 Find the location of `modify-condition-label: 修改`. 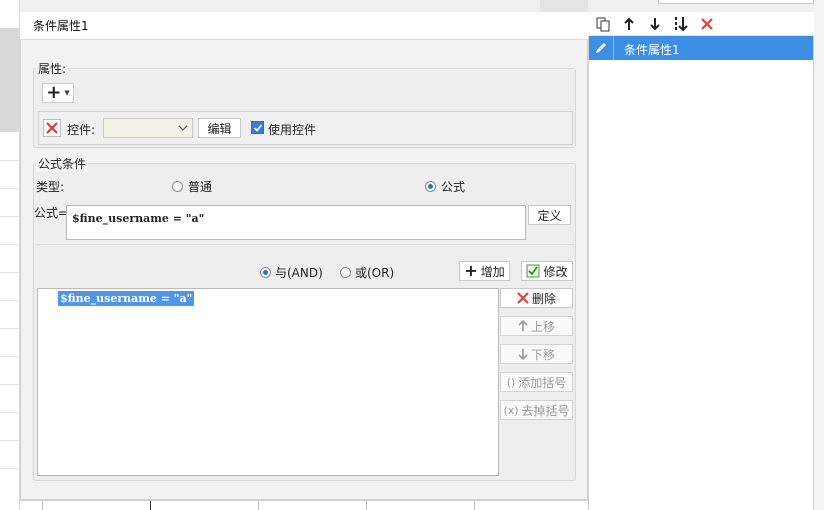

modify-condition-label: 修改 is located at coordinates (555, 271).